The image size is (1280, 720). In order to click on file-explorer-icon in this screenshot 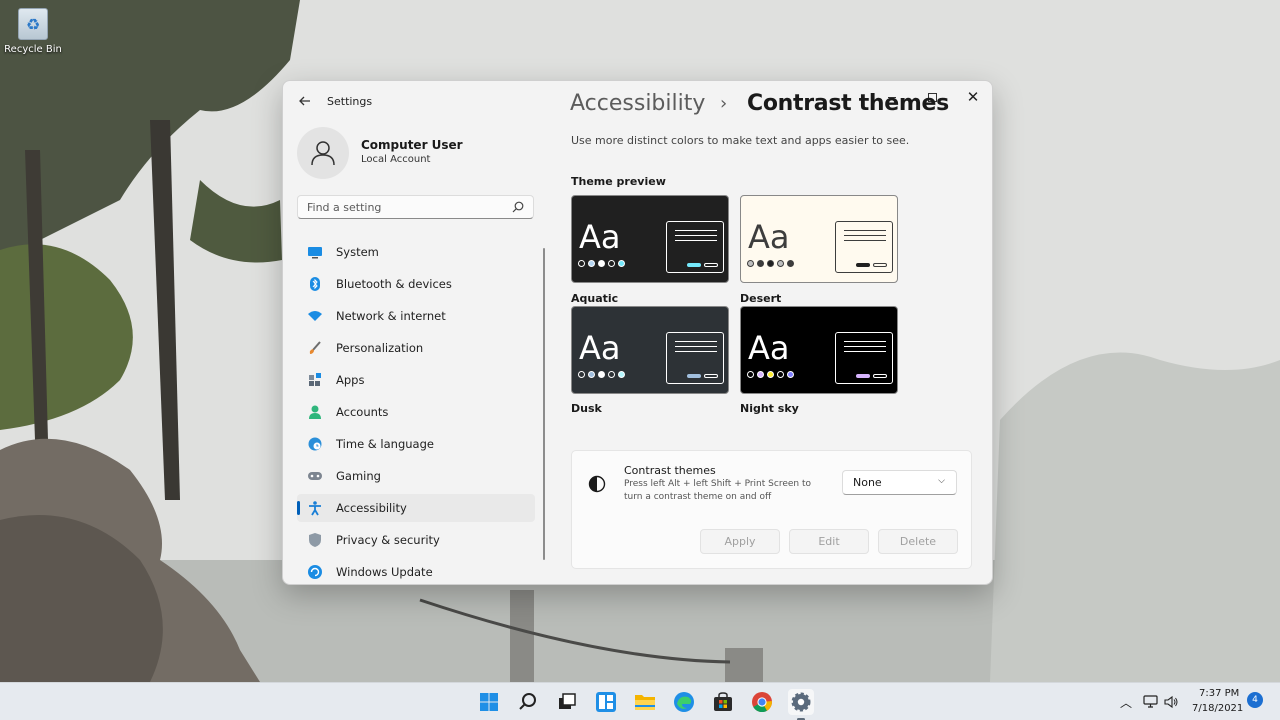, I will do `click(645, 702)`.